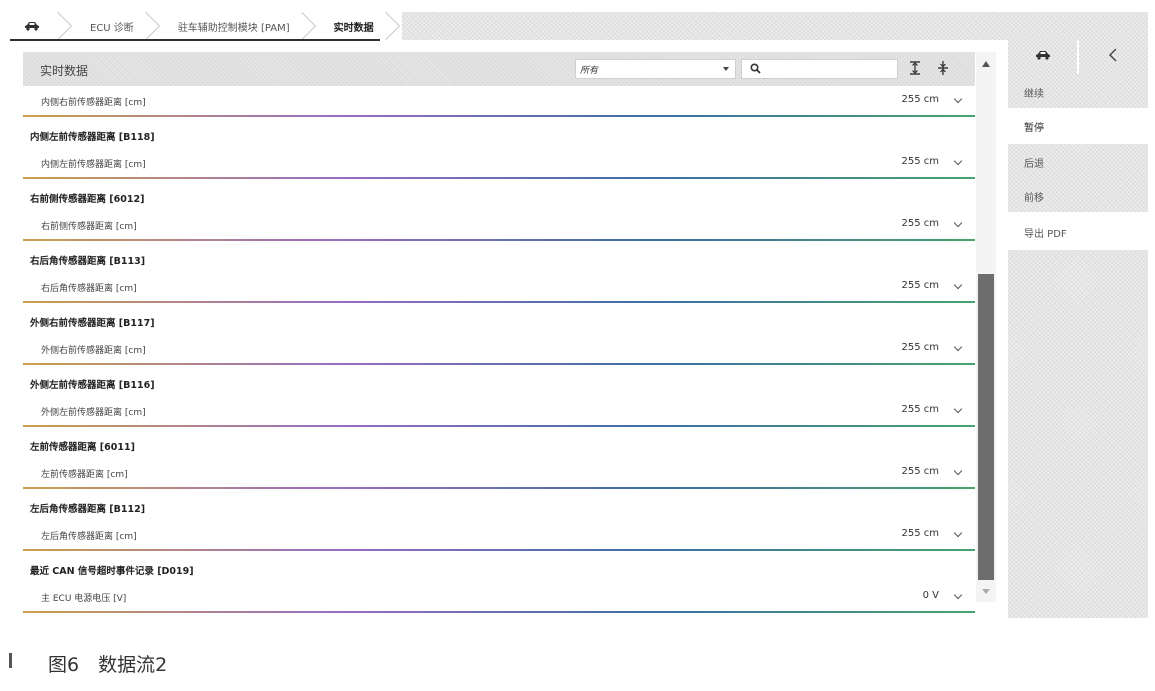 The height and width of the screenshot is (691, 1155). I want to click on group-header-label: 最近 CAN 信号超时事件记录 [D019], so click(112, 571).